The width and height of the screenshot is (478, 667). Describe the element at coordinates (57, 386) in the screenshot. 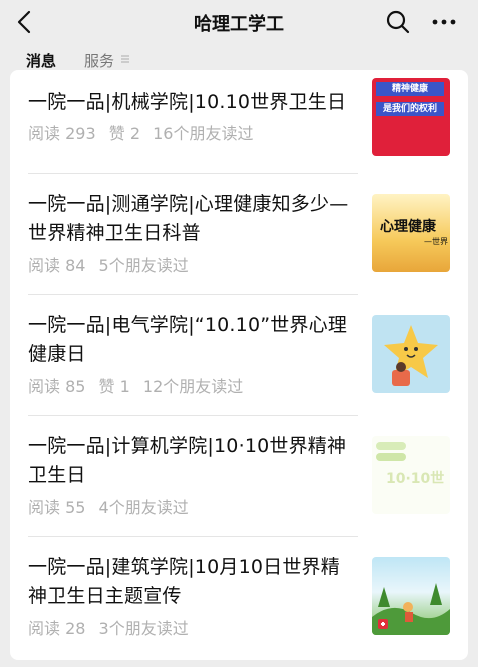

I see `read-count: 阅读 85` at that location.